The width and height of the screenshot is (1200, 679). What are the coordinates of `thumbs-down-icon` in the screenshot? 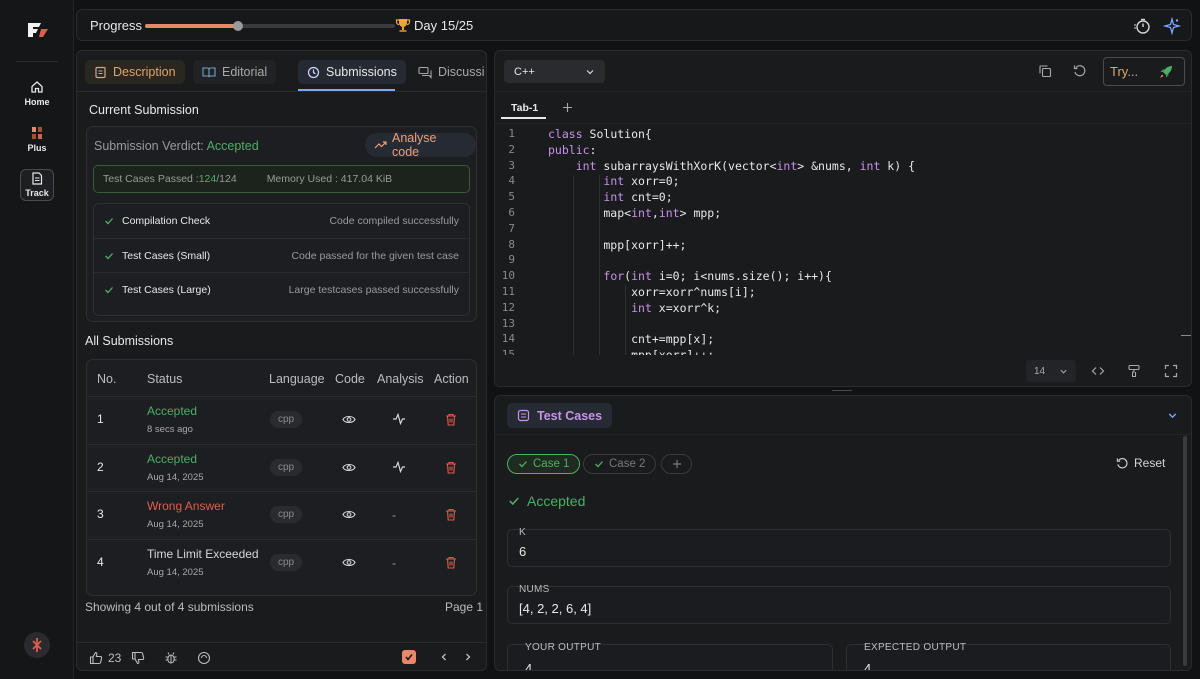 It's located at (138, 658).